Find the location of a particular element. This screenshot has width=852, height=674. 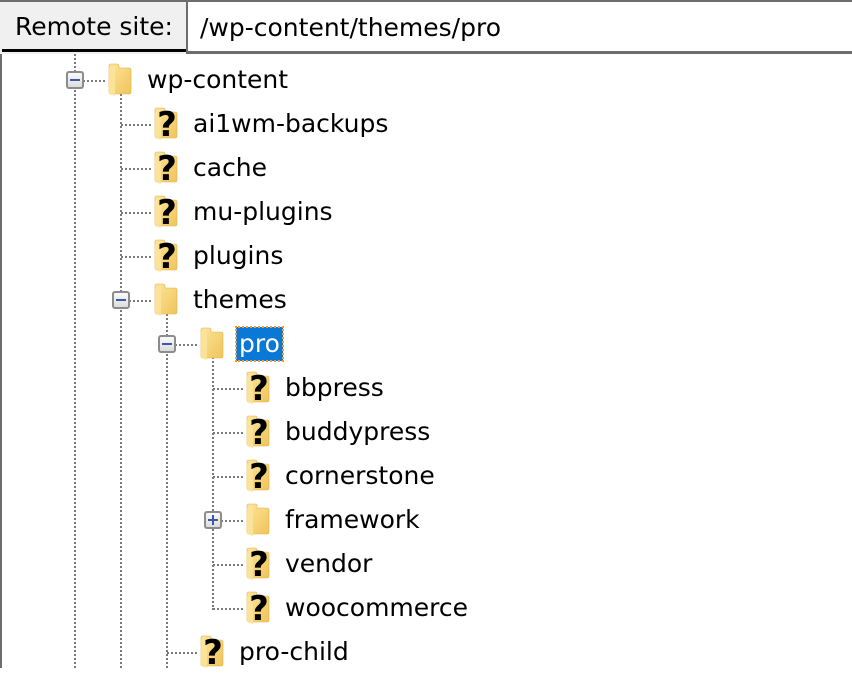

tree-node-plugins: ? plugins is located at coordinates (426, 256).